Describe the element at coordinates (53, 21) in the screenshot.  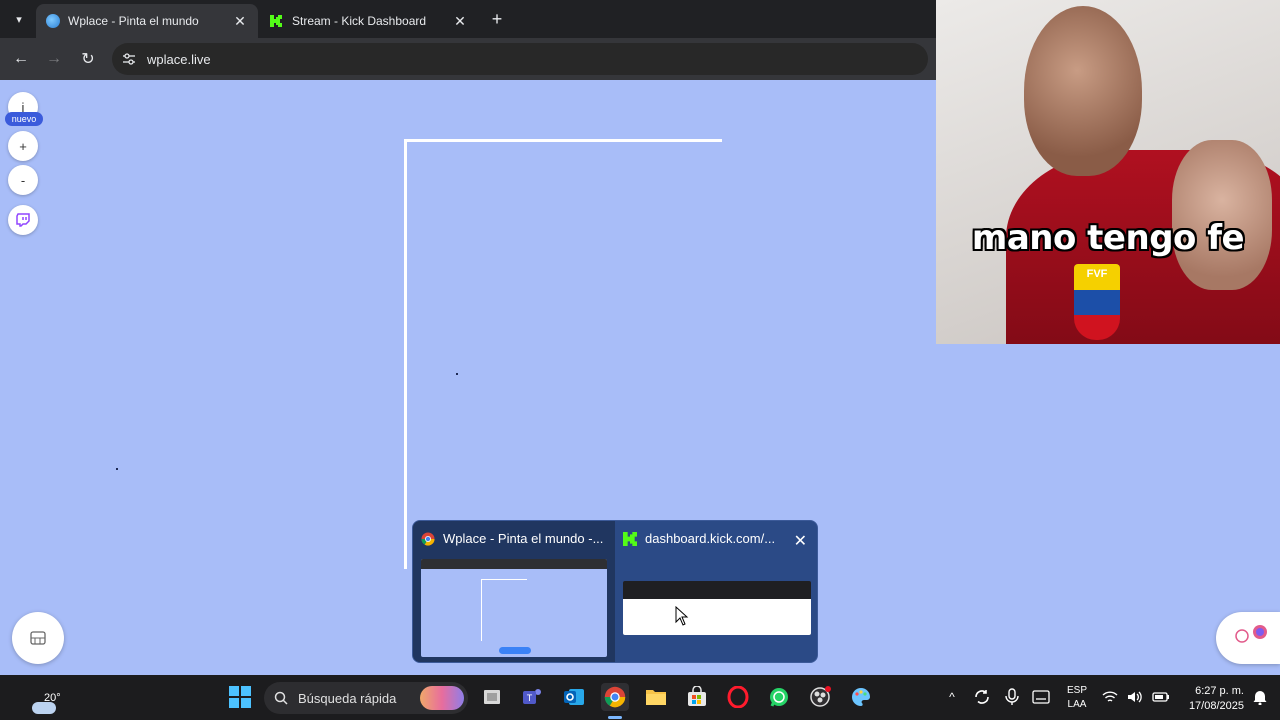
I see `globe-icon` at that location.